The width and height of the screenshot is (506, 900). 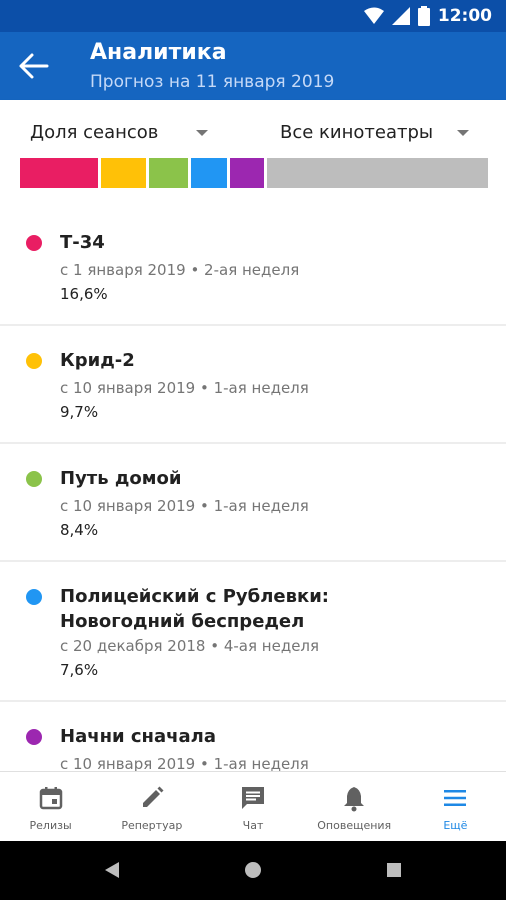 I want to click on nav-releases: Релизы, so click(x=50, y=806).